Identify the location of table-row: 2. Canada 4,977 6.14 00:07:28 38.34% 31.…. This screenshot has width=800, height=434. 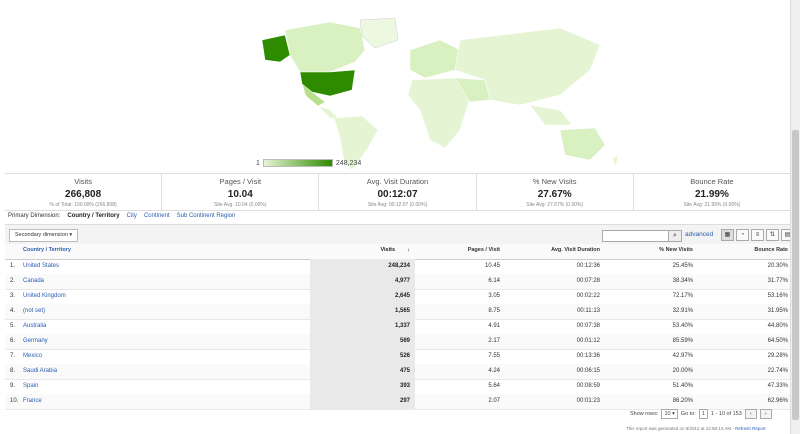
(397, 282).